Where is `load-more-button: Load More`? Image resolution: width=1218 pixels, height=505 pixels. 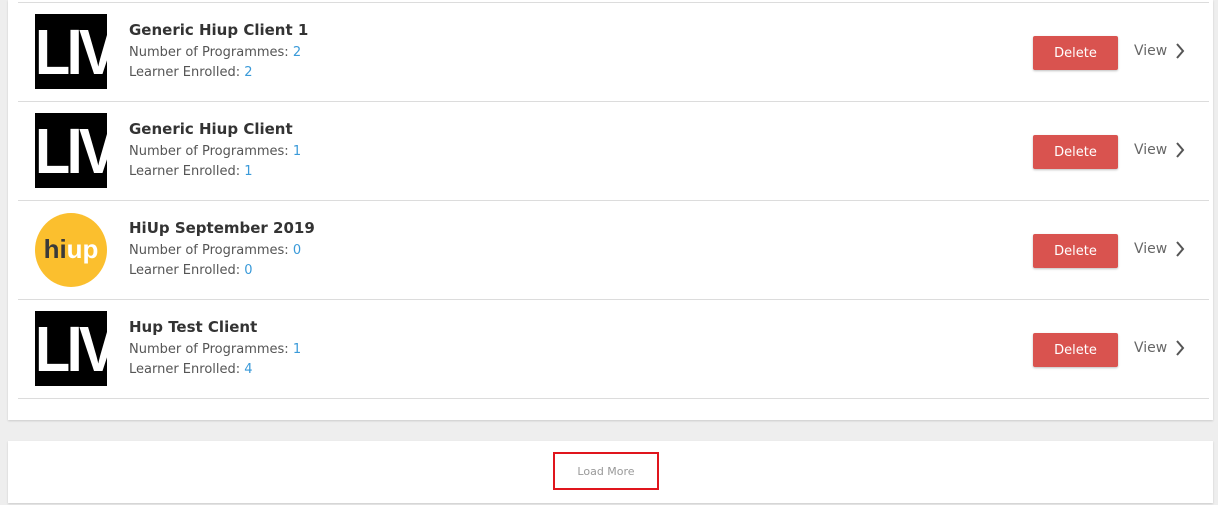 load-more-button: Load More is located at coordinates (606, 471).